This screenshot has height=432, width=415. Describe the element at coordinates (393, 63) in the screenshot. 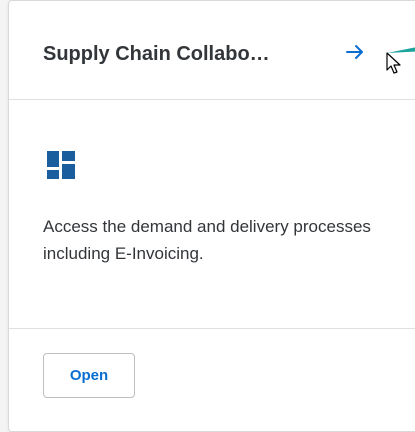

I see `mouse-pointer-icon` at that location.